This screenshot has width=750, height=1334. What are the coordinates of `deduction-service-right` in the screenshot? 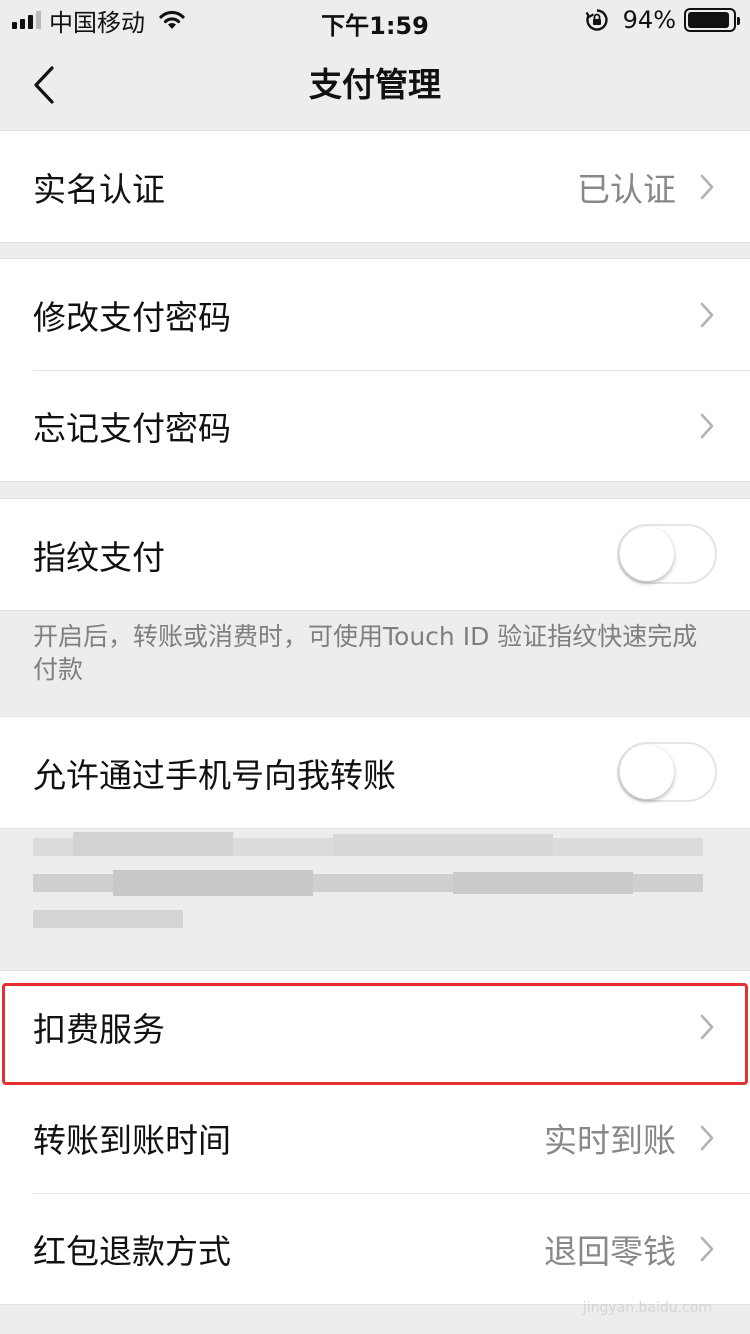 It's located at (707, 1026).